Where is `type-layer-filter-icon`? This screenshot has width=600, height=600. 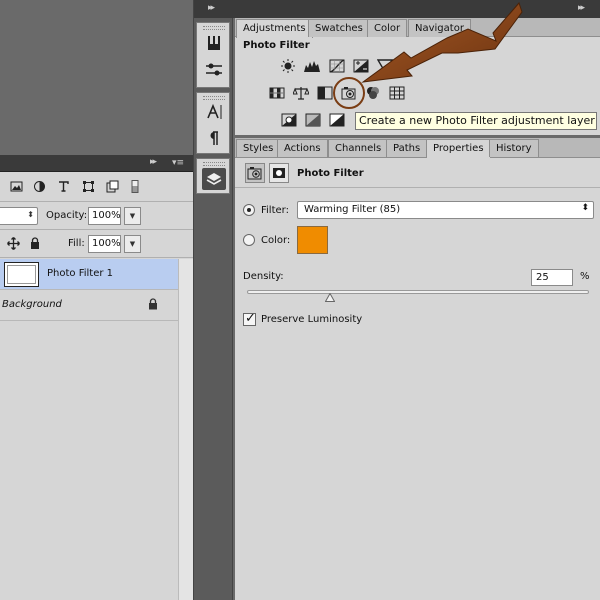 type-layer-filter-icon is located at coordinates (63, 186).